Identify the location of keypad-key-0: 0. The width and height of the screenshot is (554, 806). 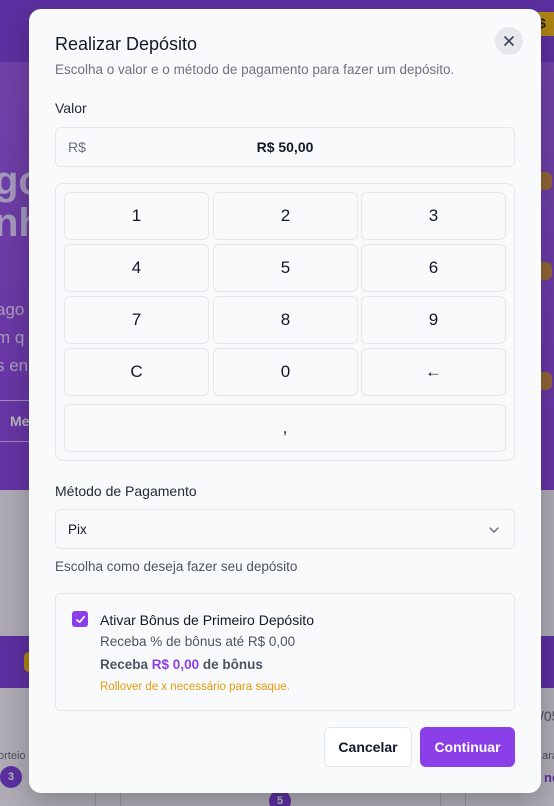
(285, 372).